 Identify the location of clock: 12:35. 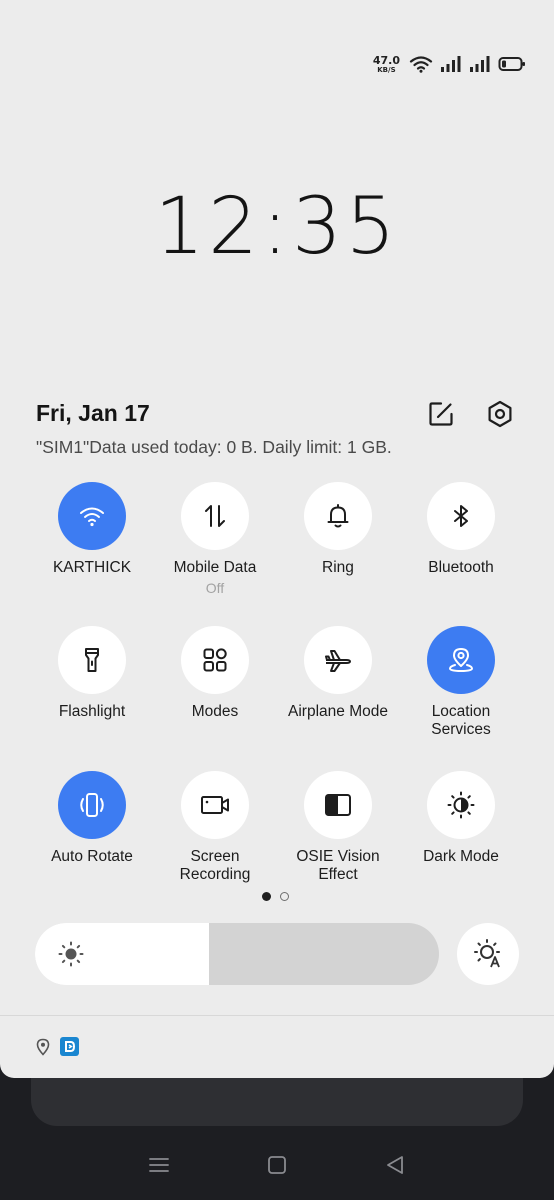
(277, 227).